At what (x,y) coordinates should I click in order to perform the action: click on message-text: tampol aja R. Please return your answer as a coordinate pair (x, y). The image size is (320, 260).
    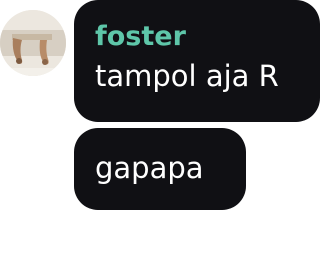
    Looking at the image, I should click on (187, 76).